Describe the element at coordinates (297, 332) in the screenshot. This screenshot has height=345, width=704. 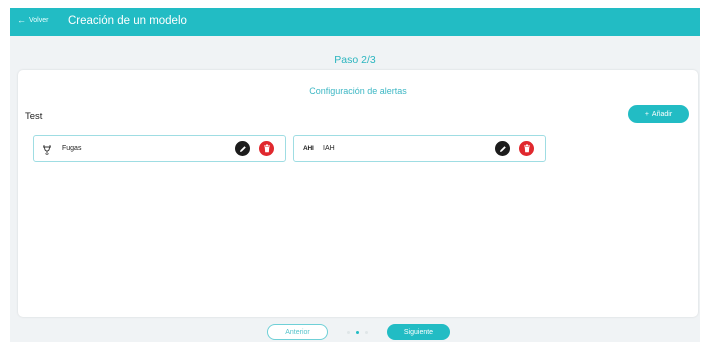
I see `previous-button: Anterior` at that location.